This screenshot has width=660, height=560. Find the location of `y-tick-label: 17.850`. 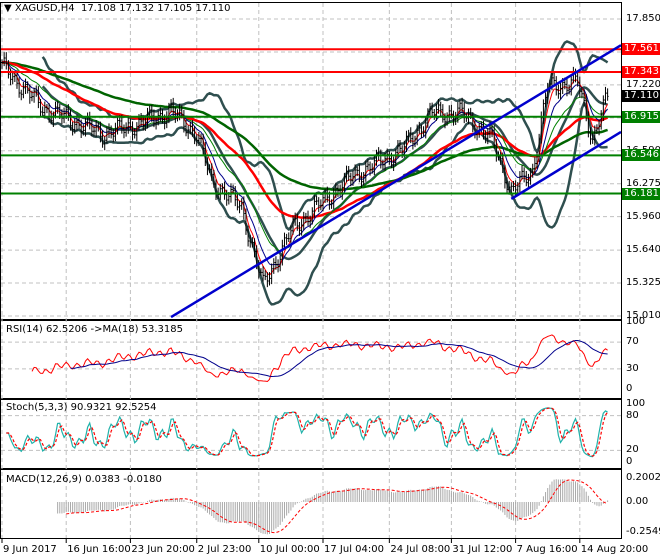

y-tick-label: 17.850 is located at coordinates (643, 18).